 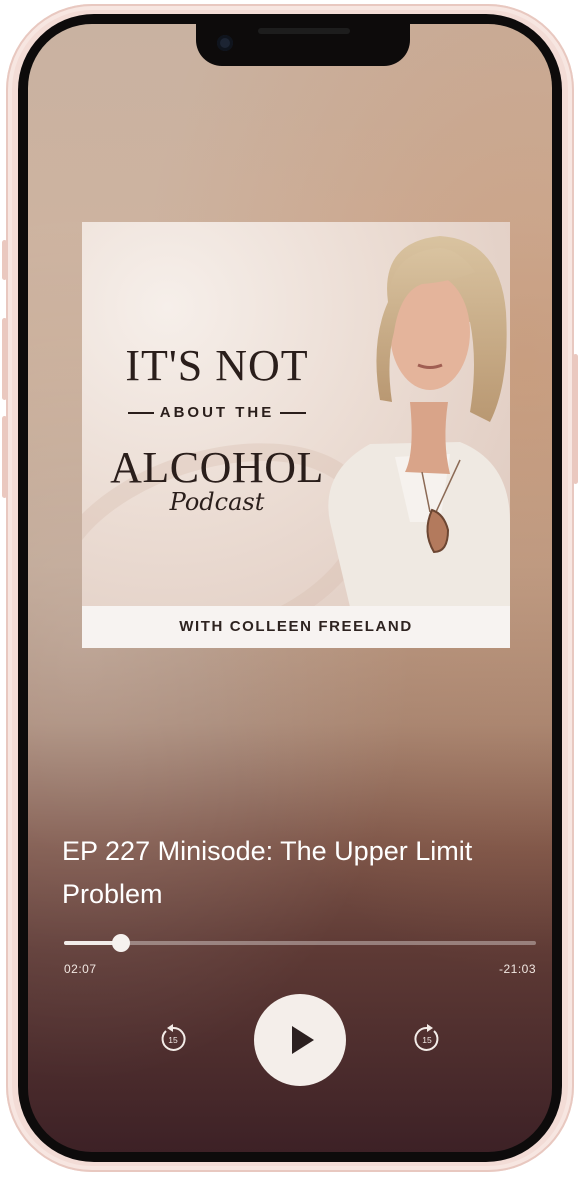 What do you see at coordinates (303, 45) in the screenshot?
I see `notch` at bounding box center [303, 45].